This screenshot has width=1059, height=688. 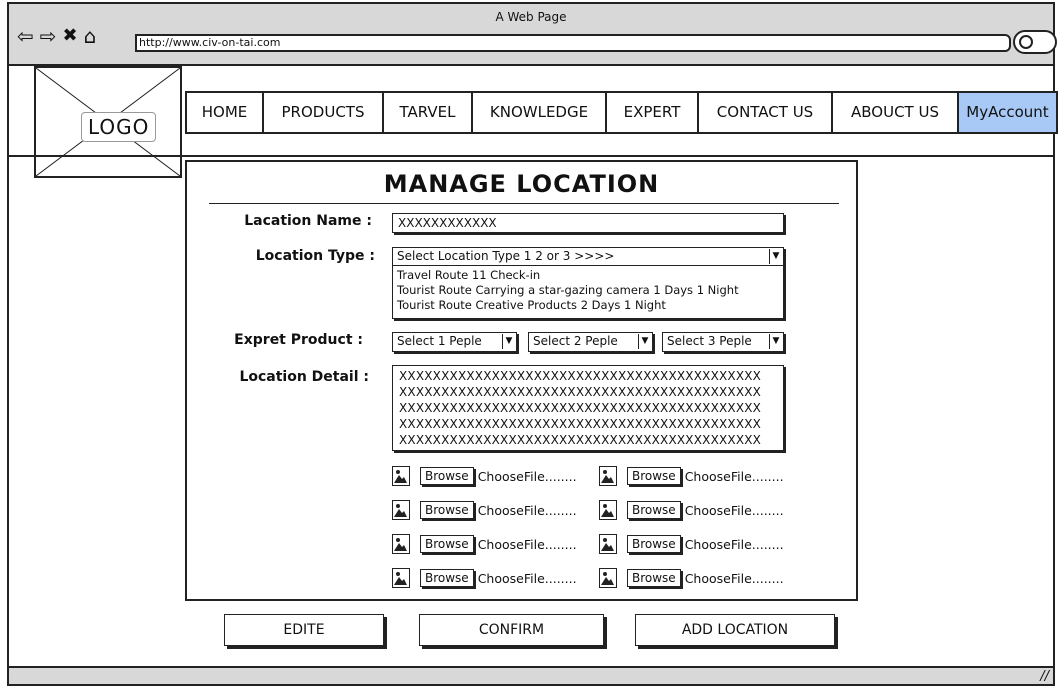 I want to click on expert-product-select-3: Select 3 Peple ▼, so click(x=723, y=342).